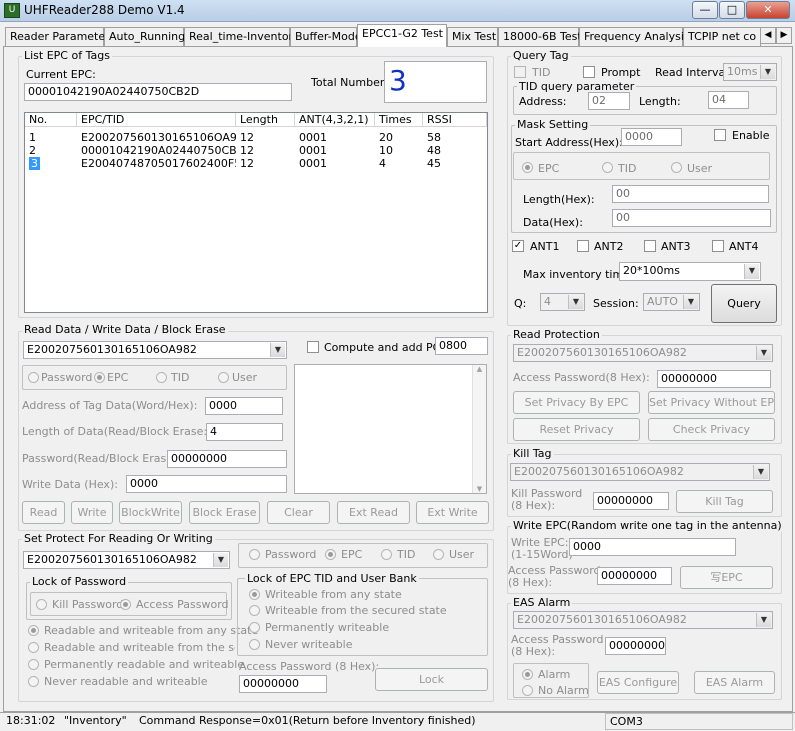 This screenshot has height=731, width=795. What do you see at coordinates (283, 684) in the screenshot?
I see `protect-access-field: 00000000` at bounding box center [283, 684].